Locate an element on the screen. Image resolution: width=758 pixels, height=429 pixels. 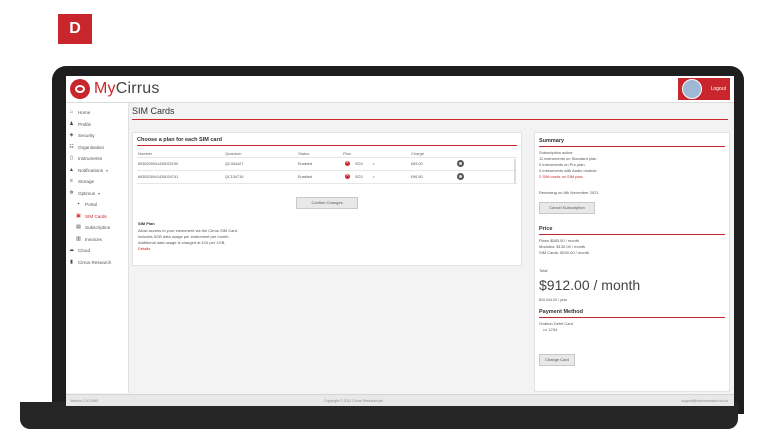
subscription-icon: ▤ is located at coordinates (78, 227).